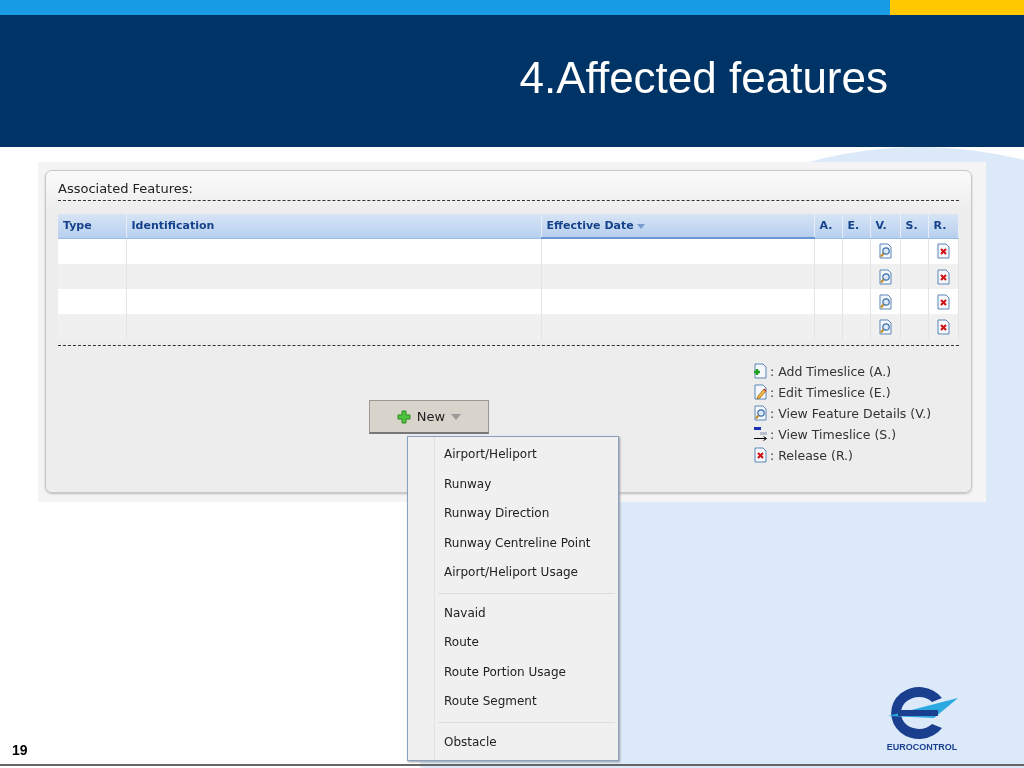  Describe the element at coordinates (513, 672) in the screenshot. I see `menu-item: Route Portion Usage` at that location.